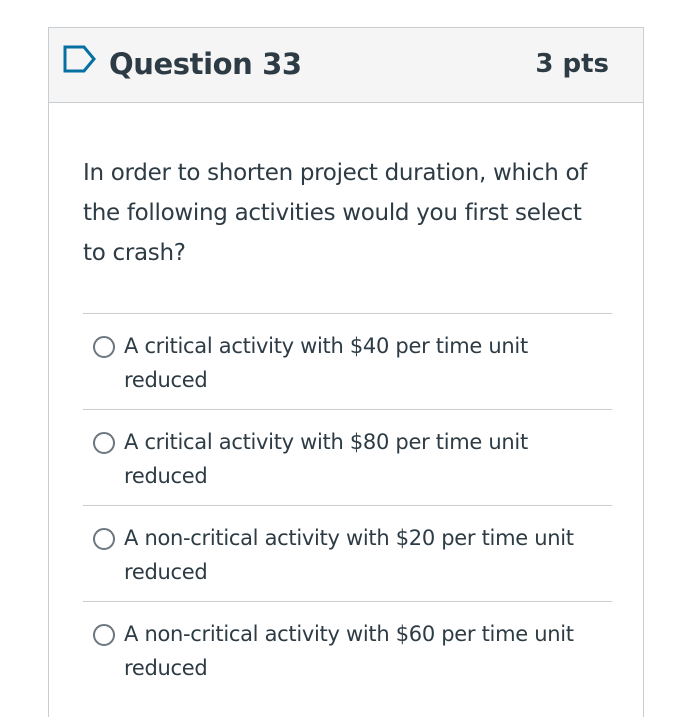  I want to click on question-header: Question 33 3 pts, so click(346, 65).